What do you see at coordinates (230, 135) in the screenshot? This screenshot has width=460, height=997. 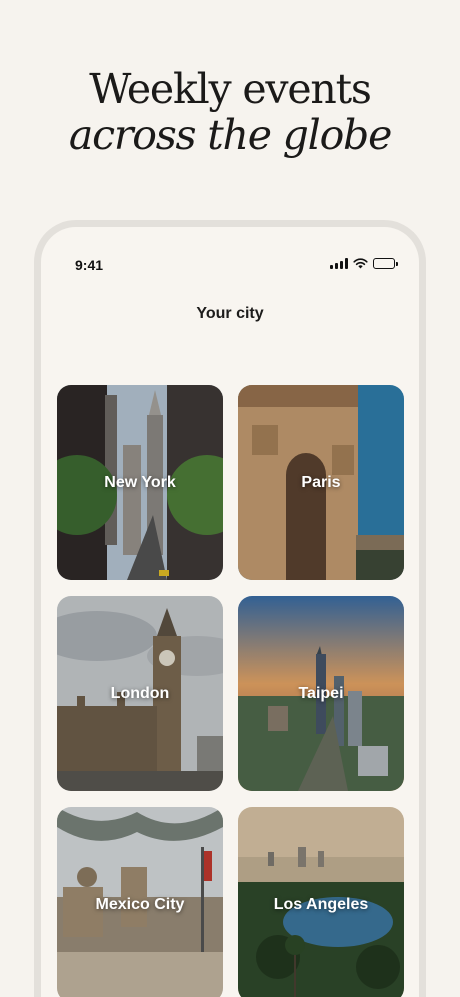 I see `headline-line-2: across the globe` at bounding box center [230, 135].